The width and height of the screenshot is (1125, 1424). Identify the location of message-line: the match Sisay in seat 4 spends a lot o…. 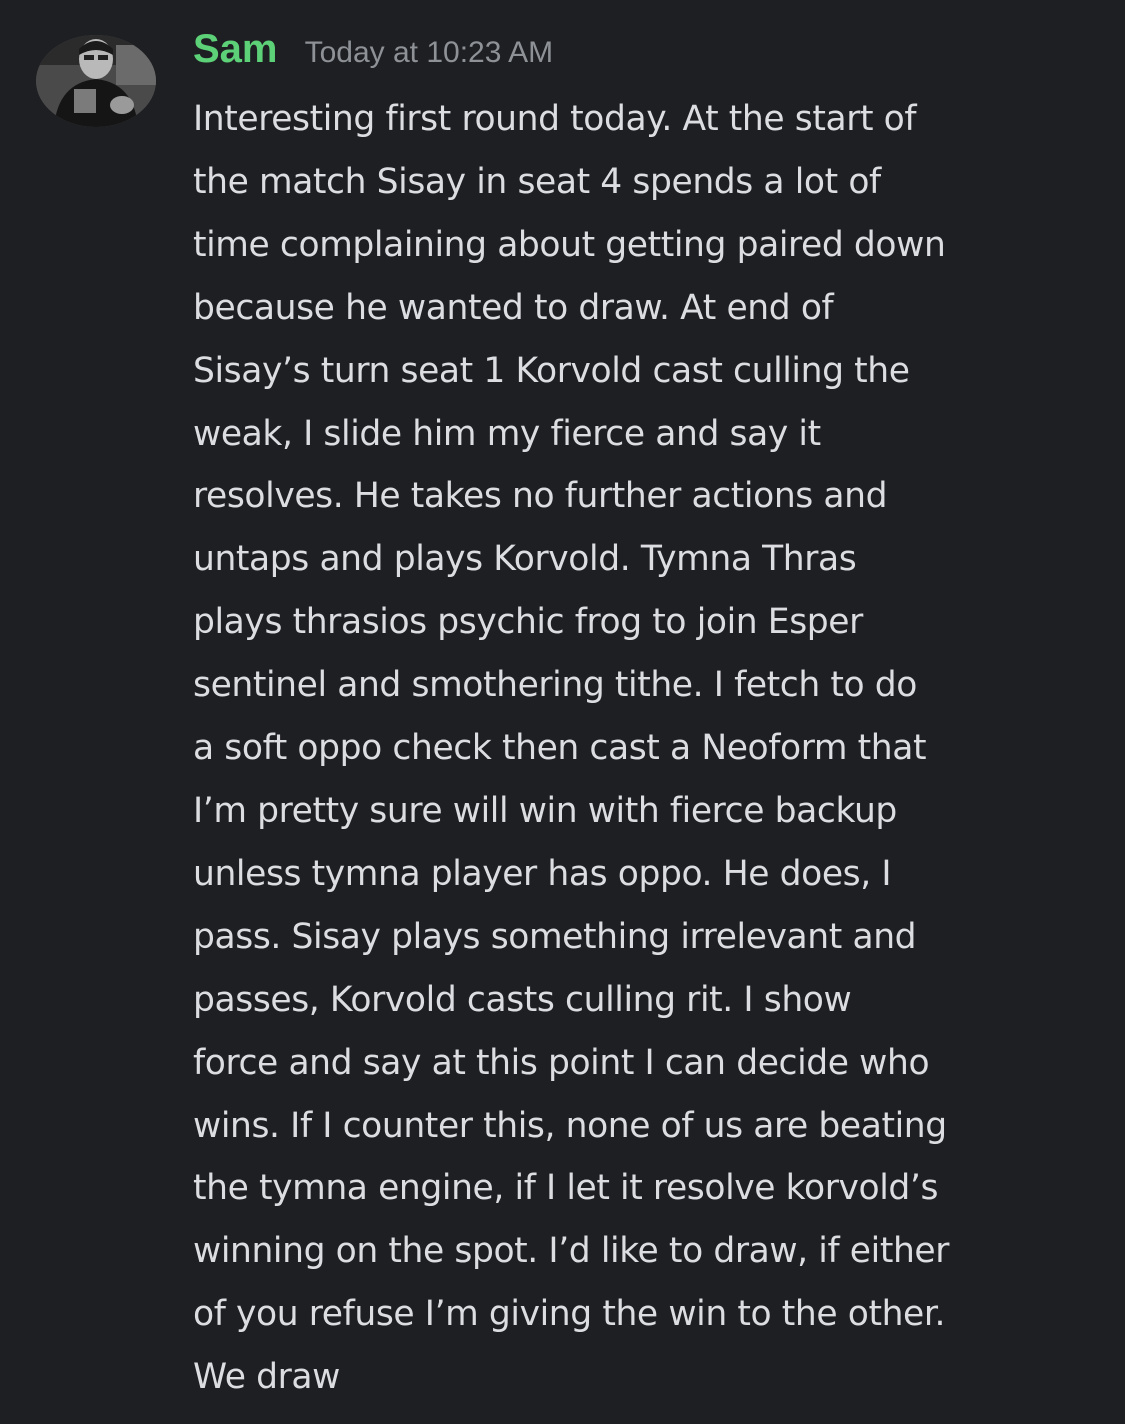
(537, 181).